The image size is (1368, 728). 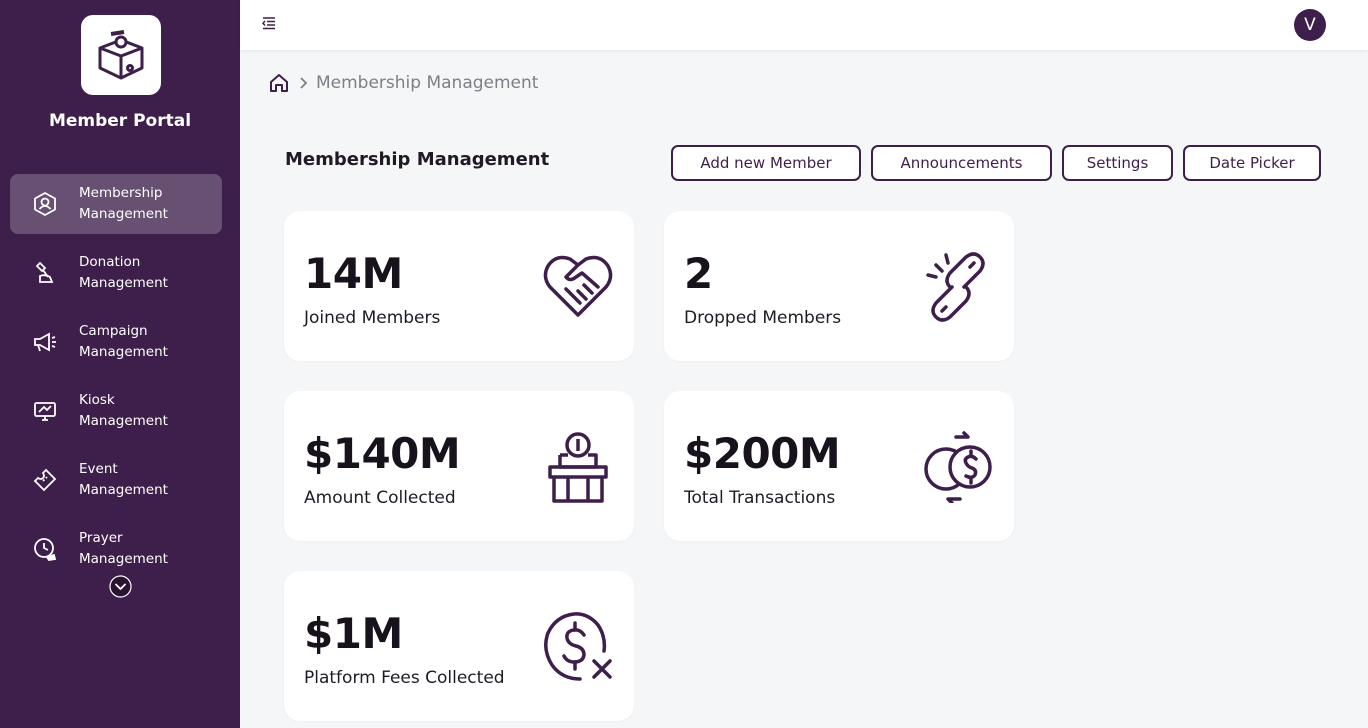 What do you see at coordinates (45, 480) in the screenshot?
I see `ticket-icon` at bounding box center [45, 480].